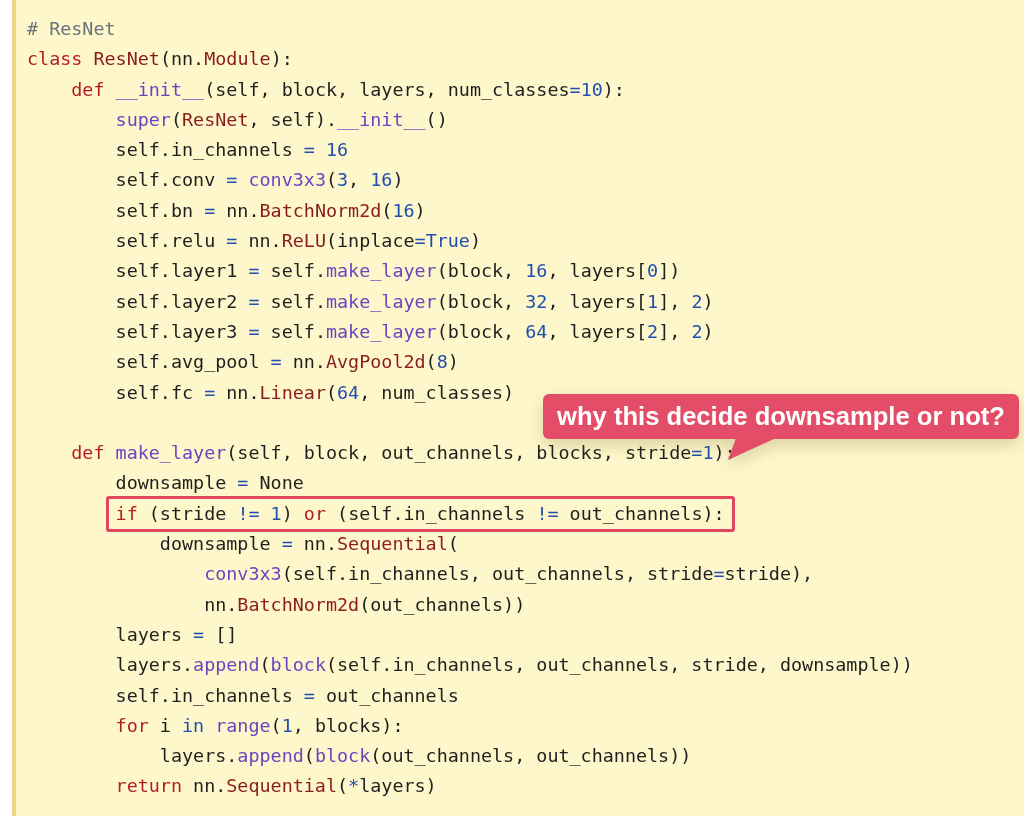 Image resolution: width=1024 pixels, height=816 pixels. I want to click on code-line: return nn.Sequential(*layers), so click(276, 786).